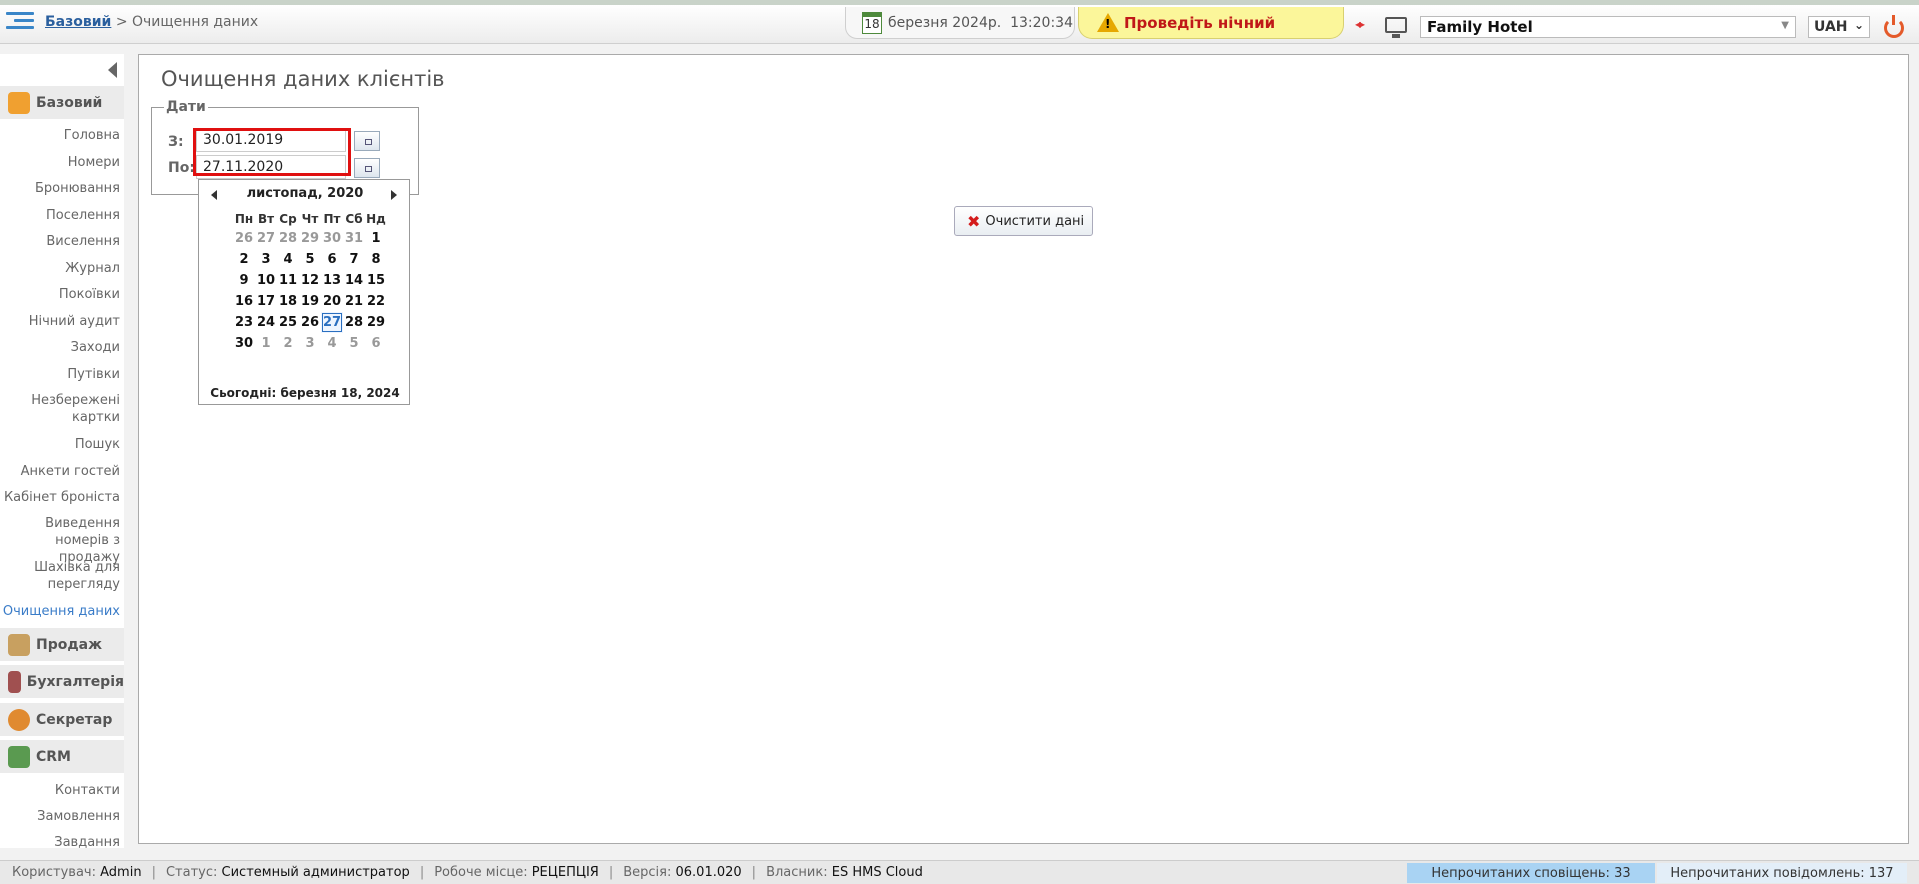 The height and width of the screenshot is (884, 1919). Describe the element at coordinates (60, 816) in the screenshot. I see `sidebar-item-orders: Замовлення` at that location.